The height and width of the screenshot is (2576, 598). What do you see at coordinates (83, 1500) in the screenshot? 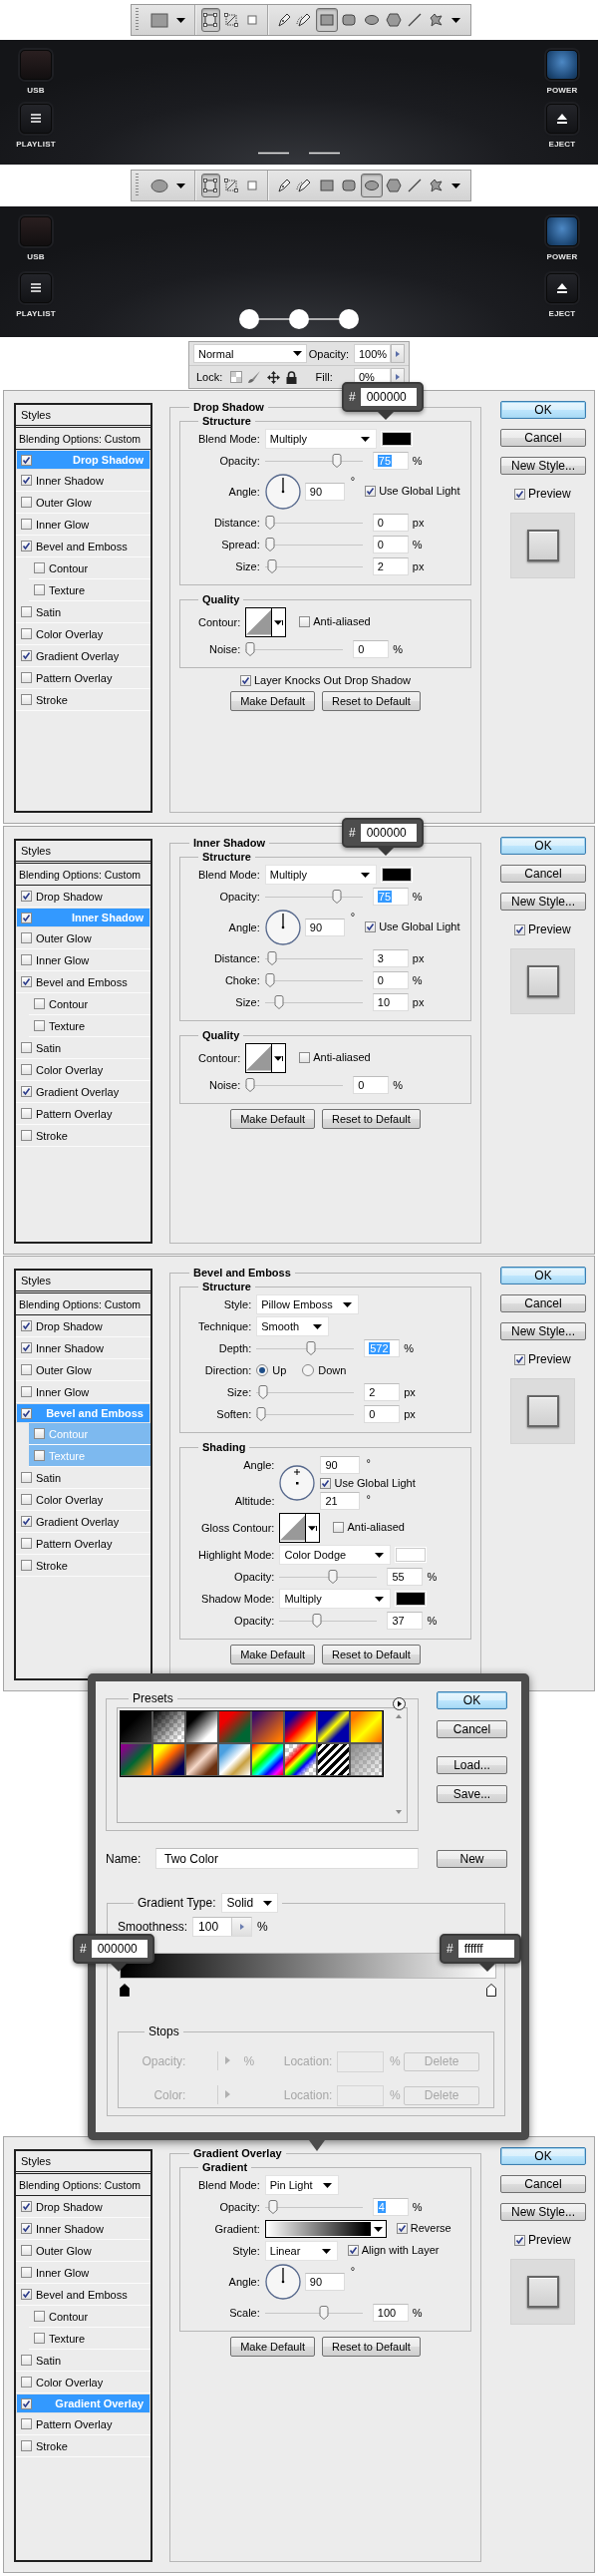
I see `style-list-item: Color Overlay` at bounding box center [83, 1500].